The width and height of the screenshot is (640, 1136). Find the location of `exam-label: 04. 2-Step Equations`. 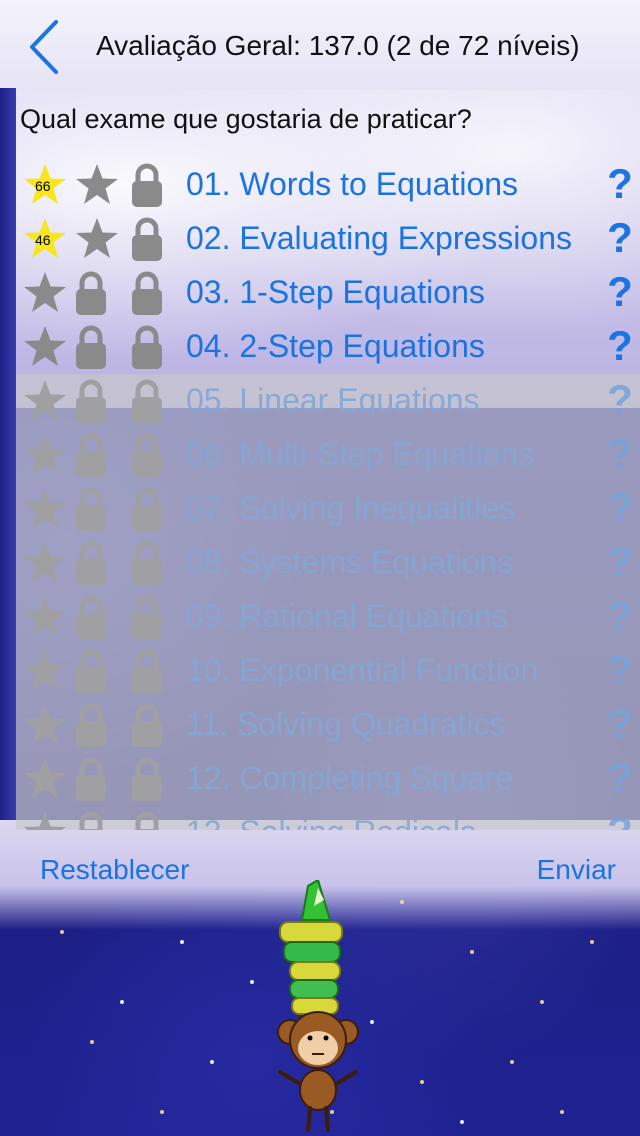

exam-label: 04. 2-Step Equations is located at coordinates (335, 346).